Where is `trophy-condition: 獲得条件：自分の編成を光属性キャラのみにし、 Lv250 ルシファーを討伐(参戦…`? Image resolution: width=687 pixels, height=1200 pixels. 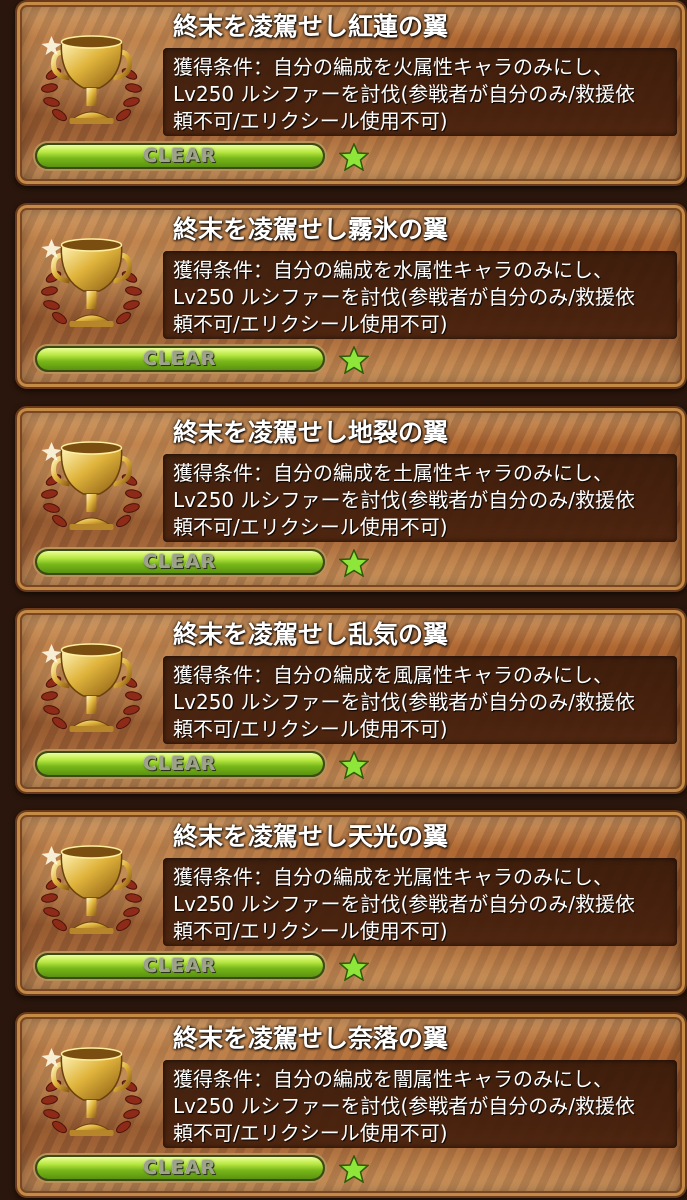 trophy-condition: 獲得条件：自分の編成を光属性キャラのみにし、 Lv250 ルシファーを討伐(参戦… is located at coordinates (404, 904).